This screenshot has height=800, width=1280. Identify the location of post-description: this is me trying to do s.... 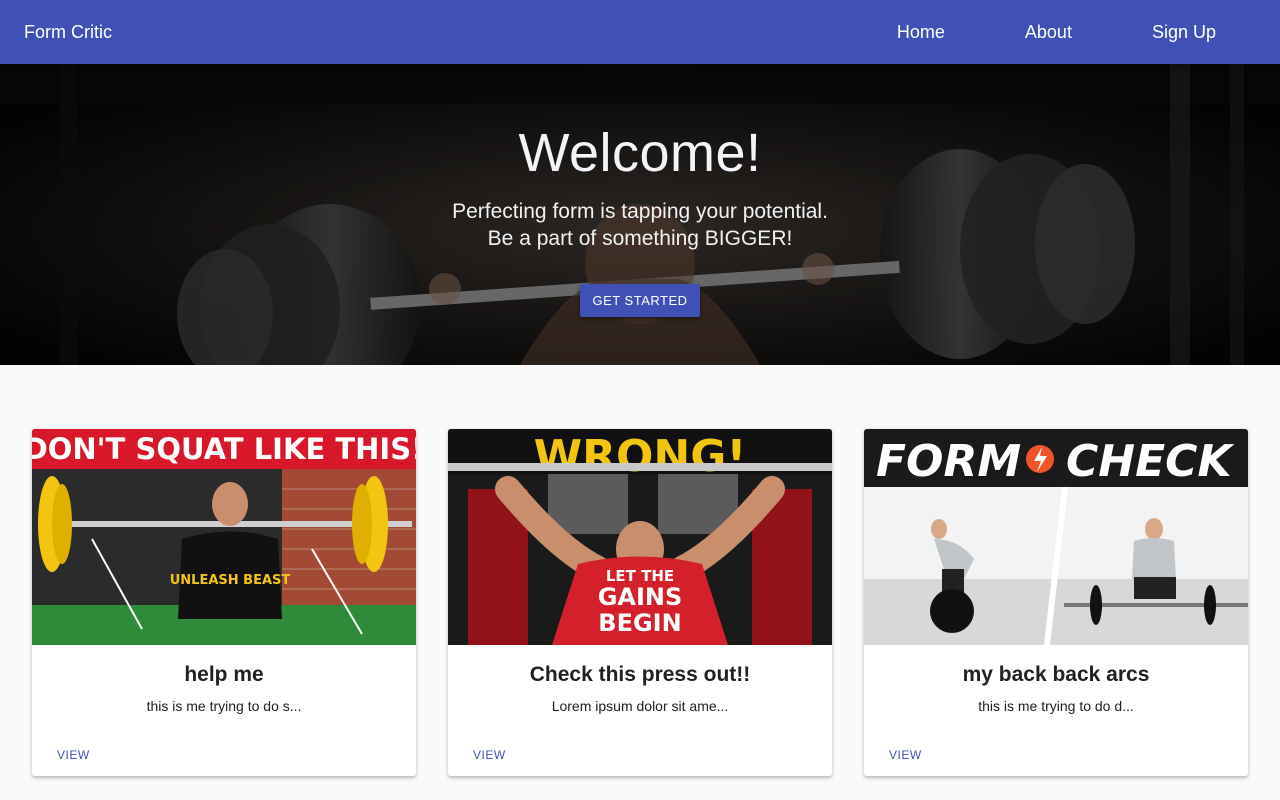
(224, 706).